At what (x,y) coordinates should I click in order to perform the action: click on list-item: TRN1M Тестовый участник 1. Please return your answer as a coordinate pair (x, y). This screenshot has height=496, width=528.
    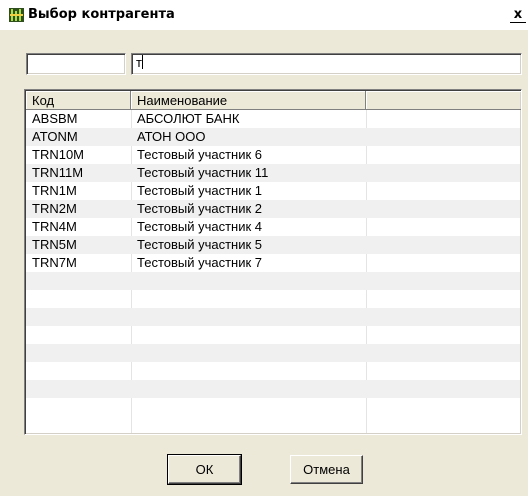
    Looking at the image, I should click on (273, 191).